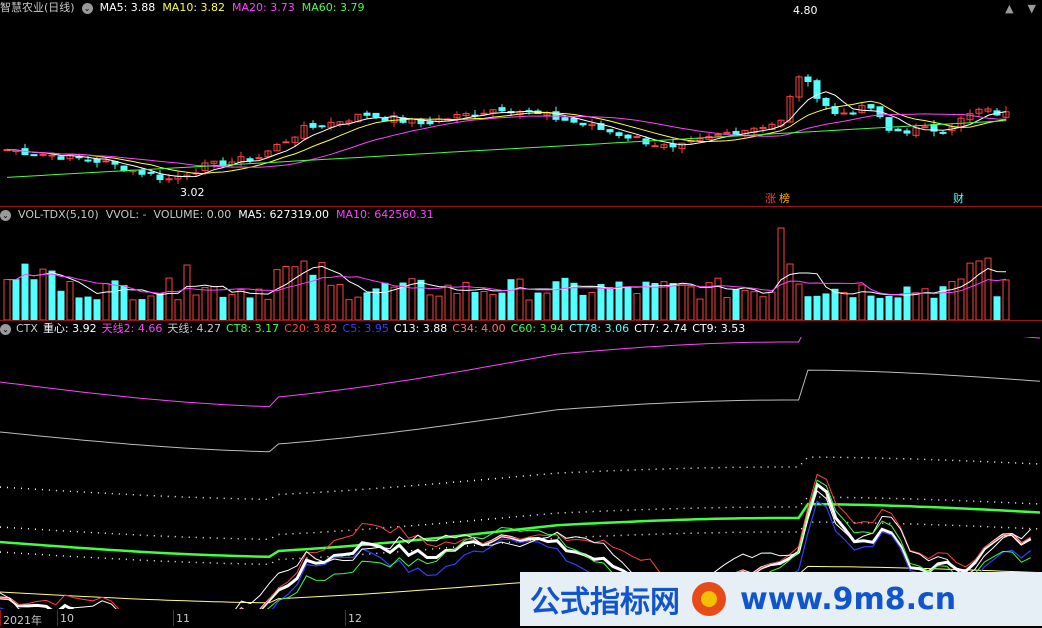  Describe the element at coordinates (333, 7) in the screenshot. I see `ma60-readout: MA60: 3.79` at that location.